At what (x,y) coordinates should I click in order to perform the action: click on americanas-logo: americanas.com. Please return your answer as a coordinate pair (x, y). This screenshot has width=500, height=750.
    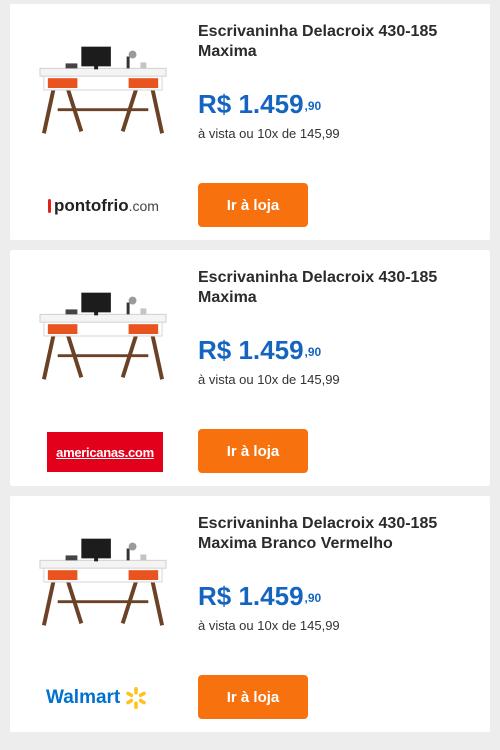
    Looking at the image, I should click on (105, 452).